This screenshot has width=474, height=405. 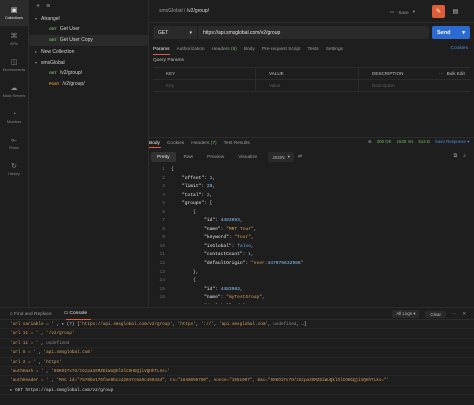 What do you see at coordinates (254, 264) in the screenshot?
I see `code-text: "defaultOrigin": "ever:447976632986"` at bounding box center [254, 264].